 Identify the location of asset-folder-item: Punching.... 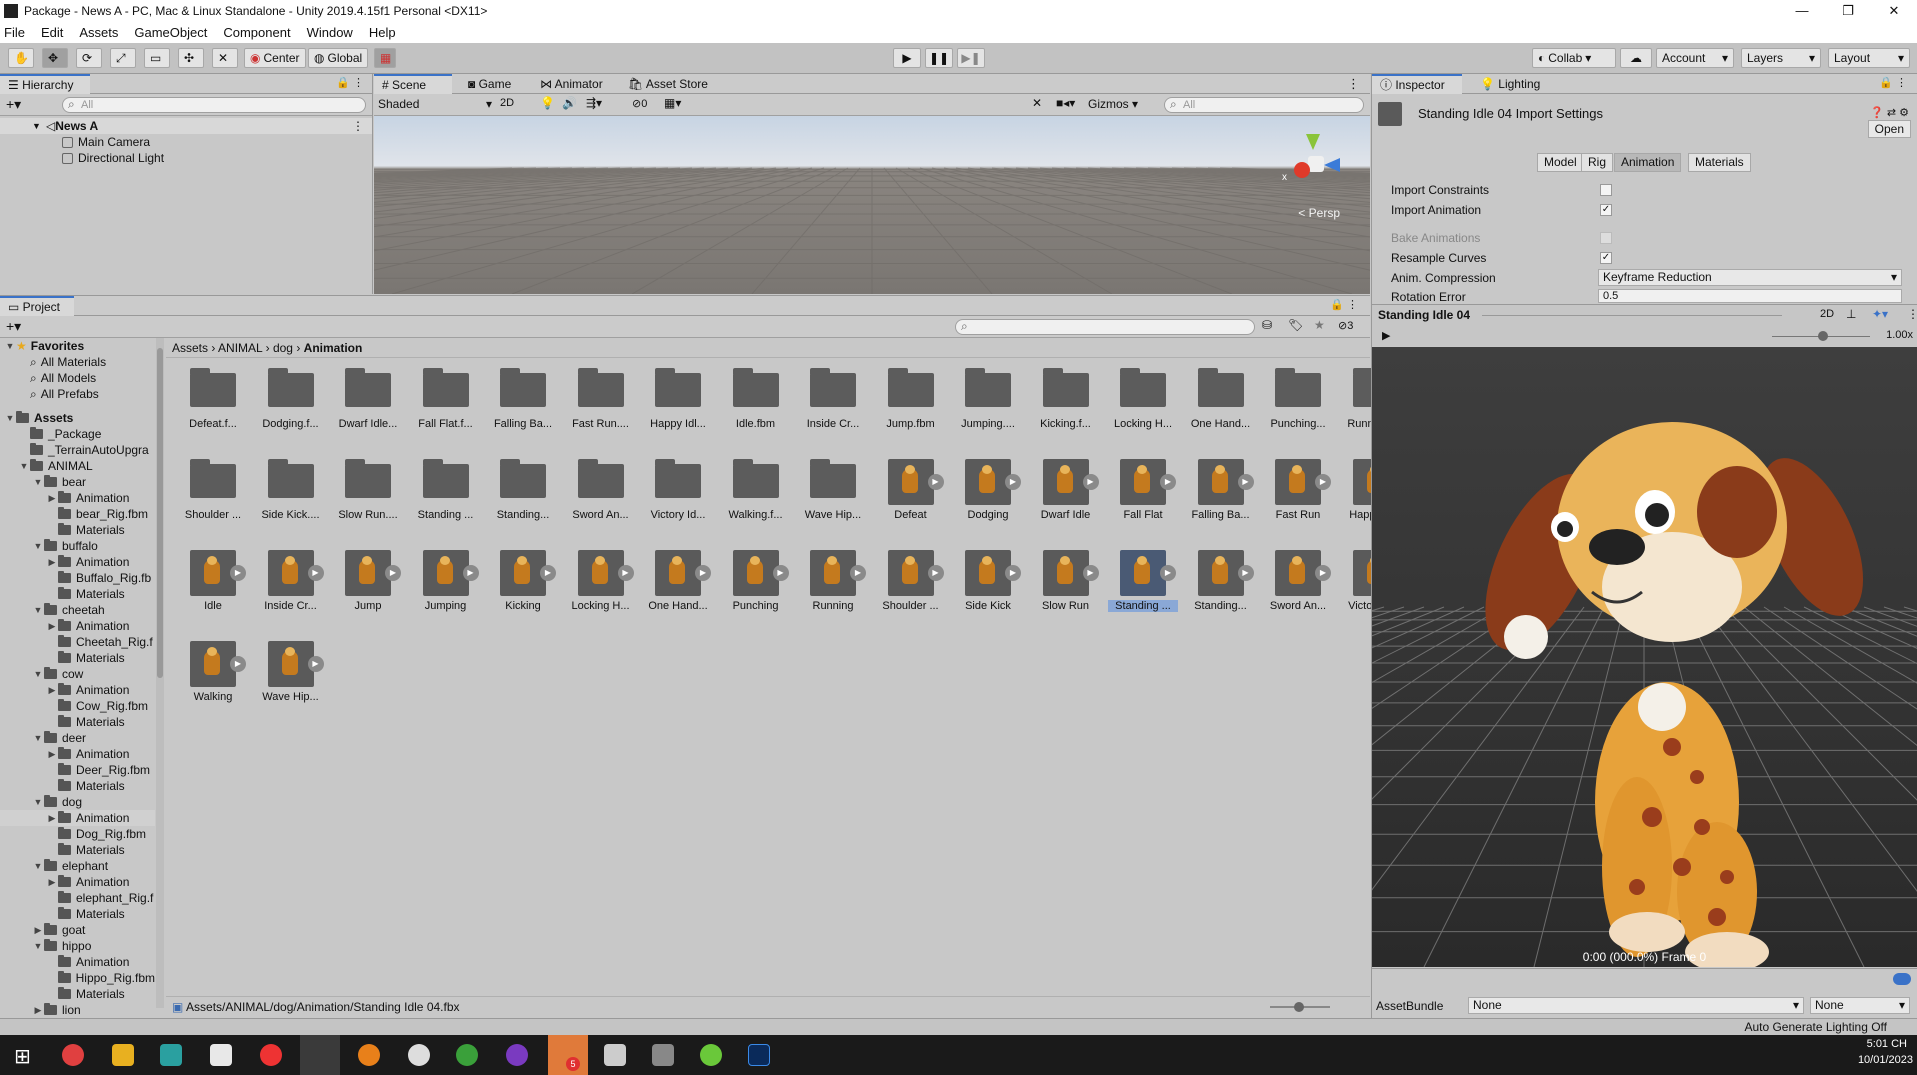
(1298, 399).